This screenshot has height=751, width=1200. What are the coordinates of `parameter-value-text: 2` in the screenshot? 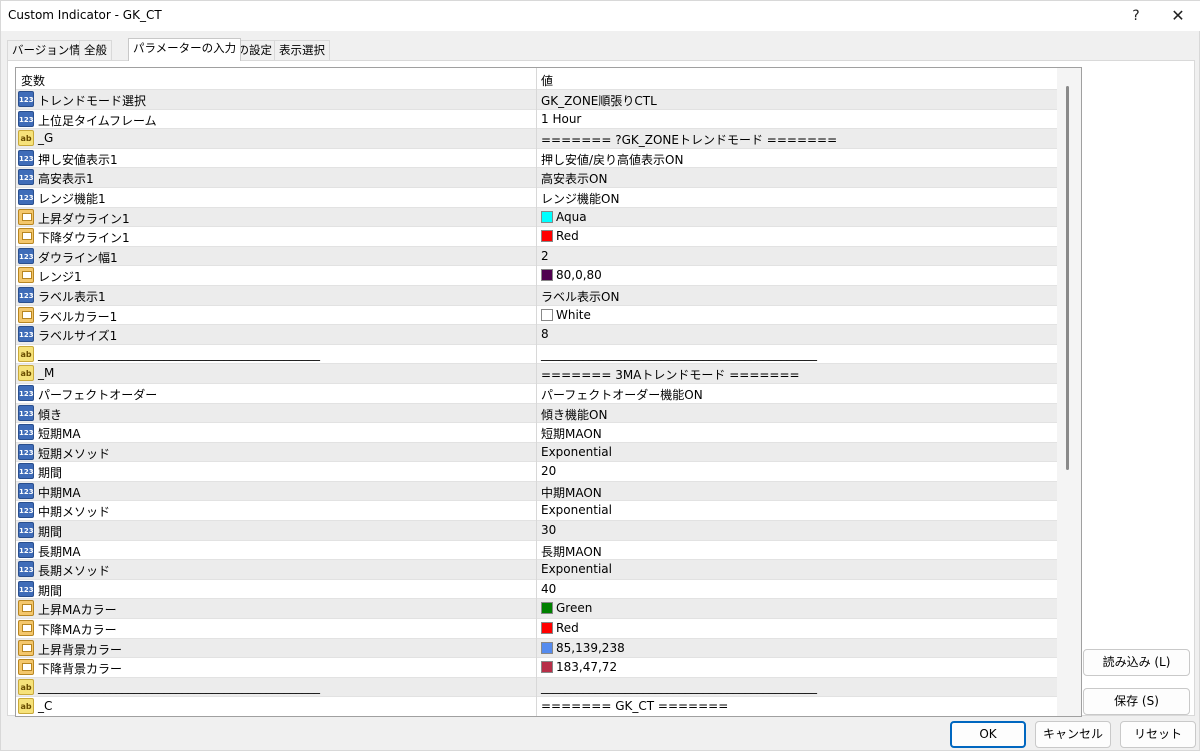 It's located at (545, 255).